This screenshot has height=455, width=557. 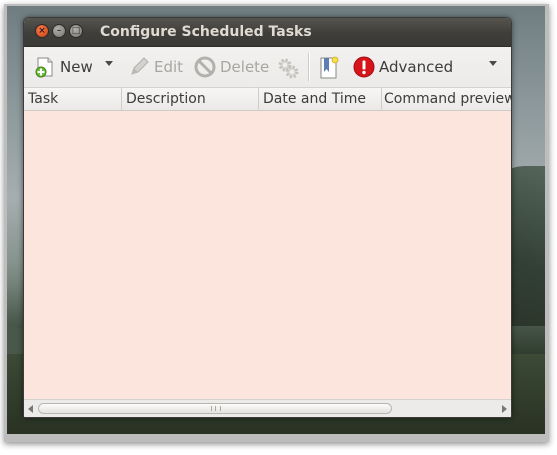 I want to click on delete-button-label: Delete, so click(x=245, y=67).